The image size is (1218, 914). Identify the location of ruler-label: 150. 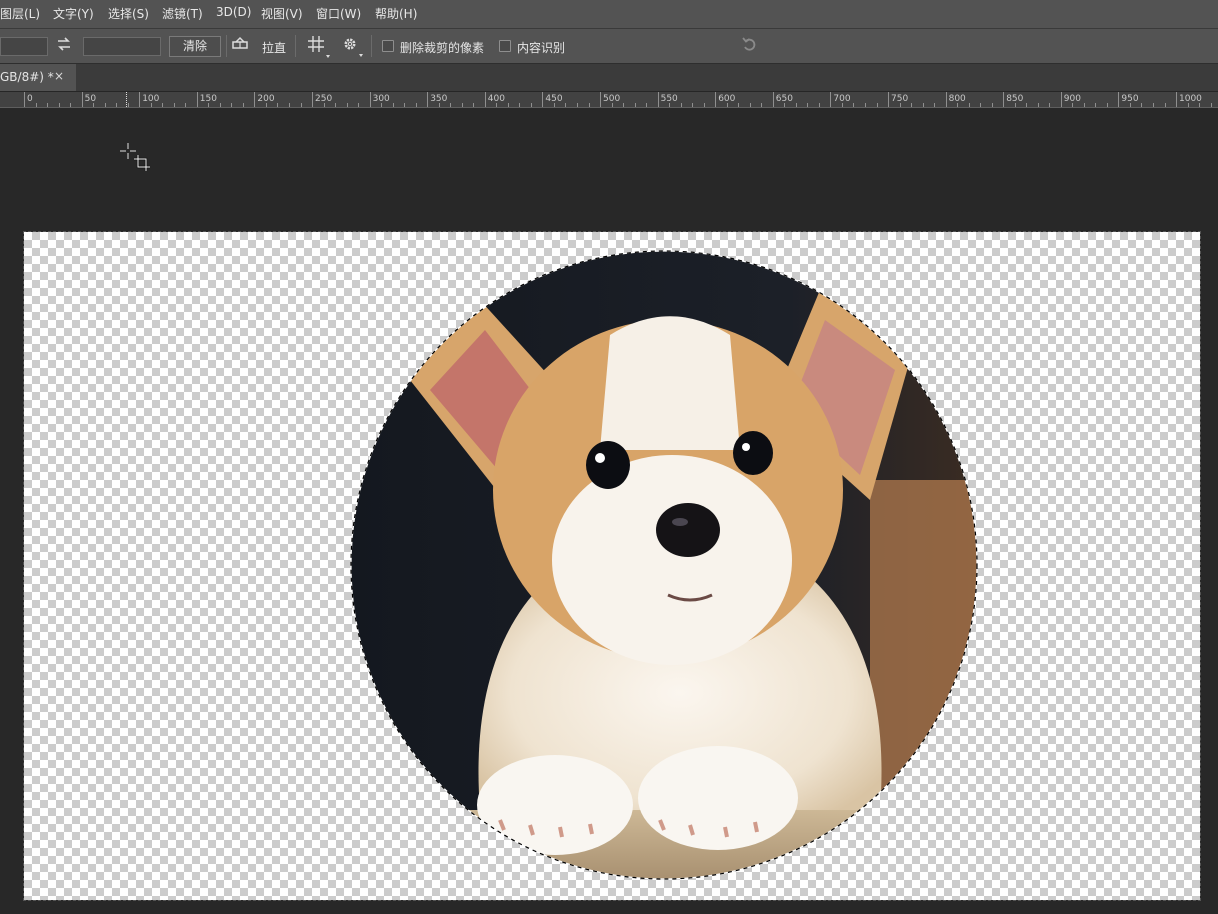
(208, 99).